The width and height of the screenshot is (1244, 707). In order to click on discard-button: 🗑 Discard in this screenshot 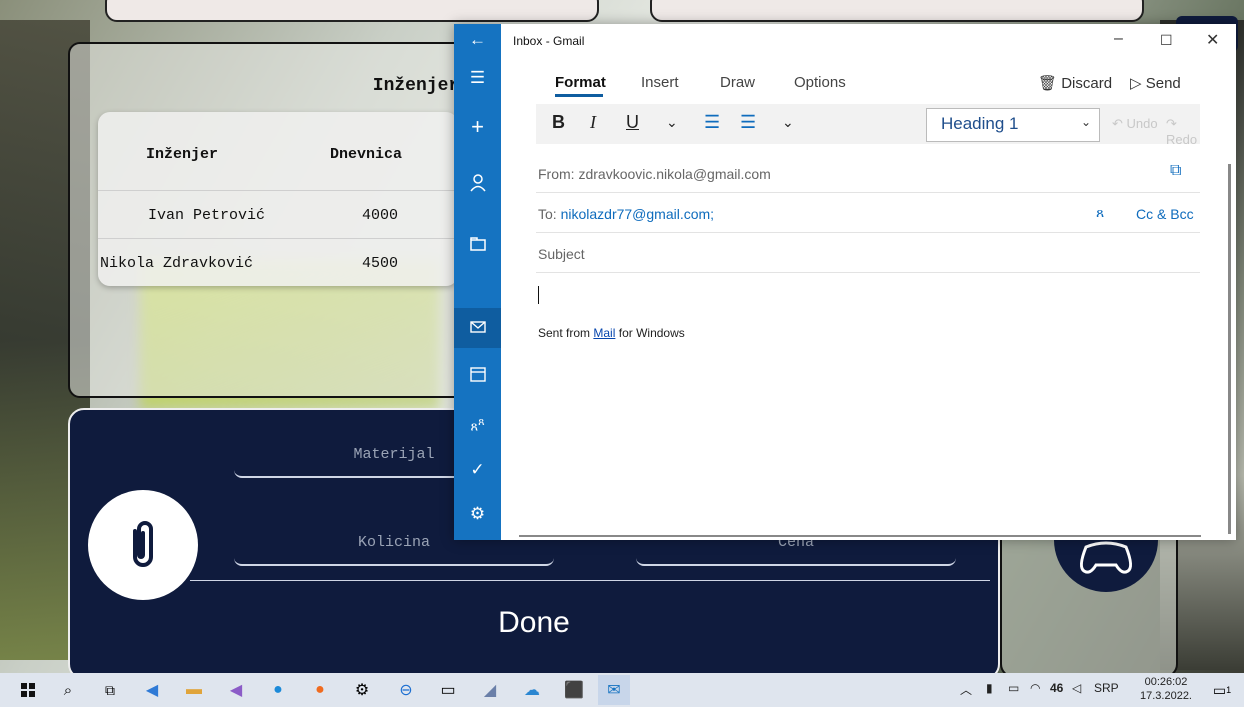, I will do `click(1075, 83)`.